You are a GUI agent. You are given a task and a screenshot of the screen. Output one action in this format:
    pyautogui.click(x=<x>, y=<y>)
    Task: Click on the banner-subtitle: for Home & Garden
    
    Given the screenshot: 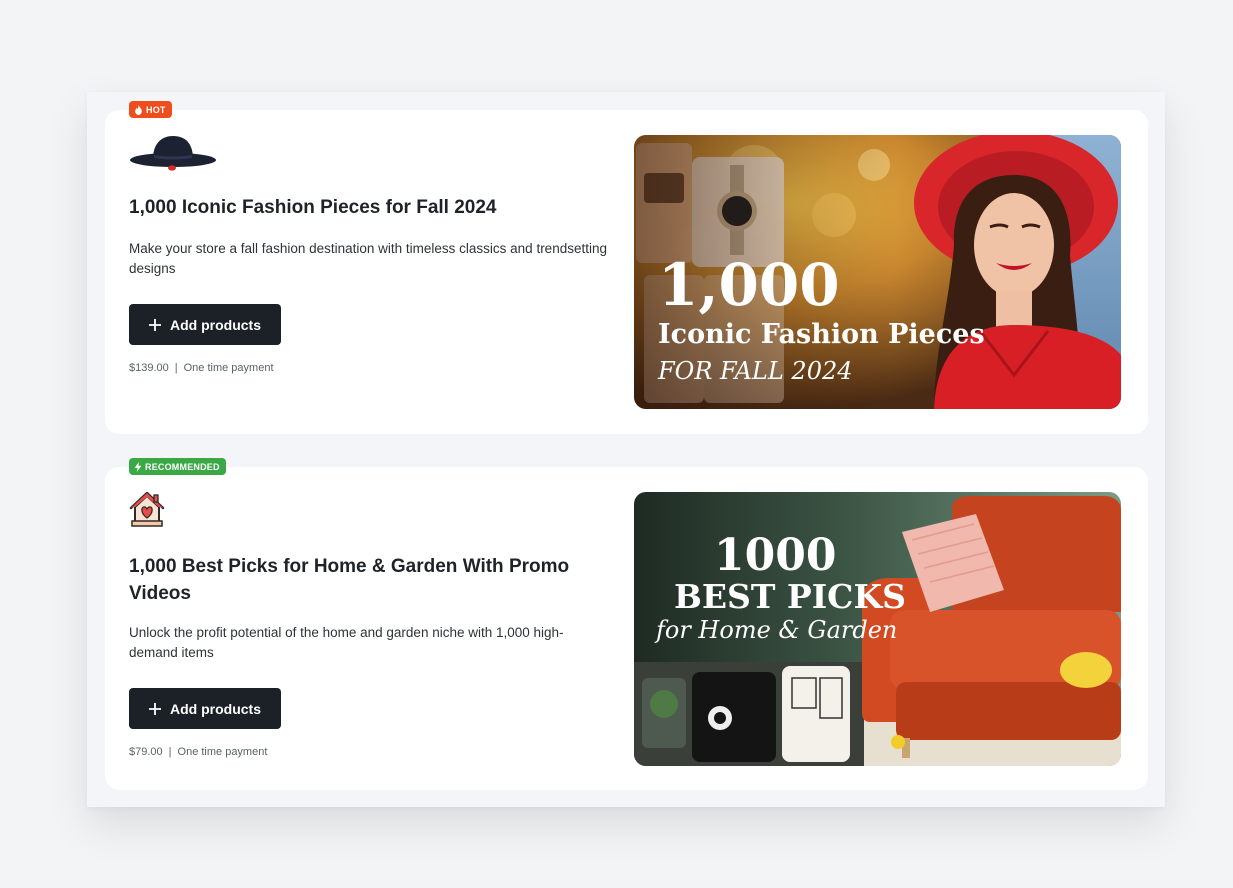 What is the action you would take?
    pyautogui.click(x=775, y=630)
    